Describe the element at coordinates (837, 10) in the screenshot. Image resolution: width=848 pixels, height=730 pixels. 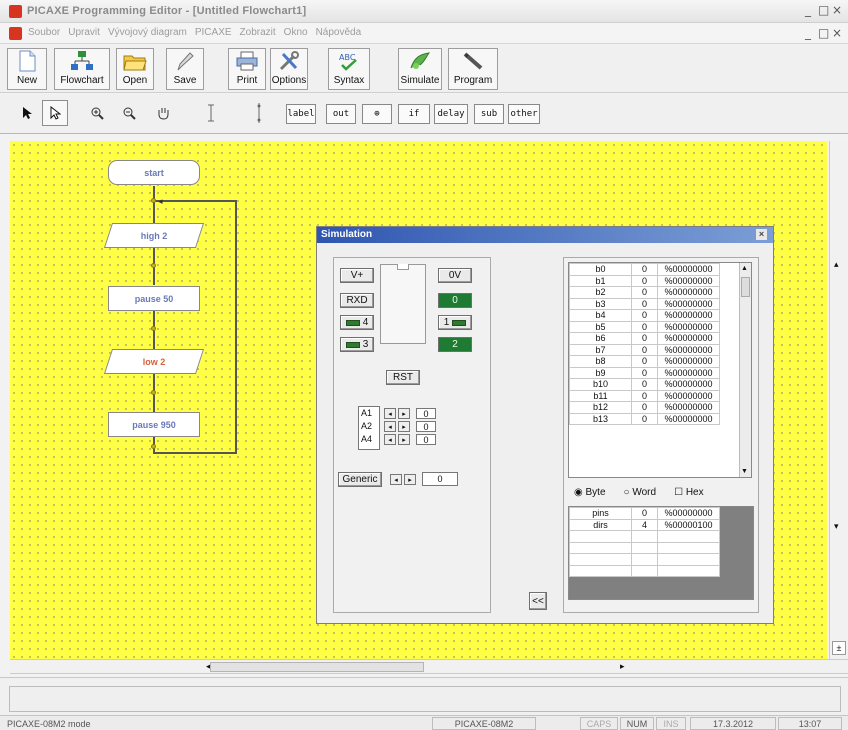
I see `close-button: ×` at that location.